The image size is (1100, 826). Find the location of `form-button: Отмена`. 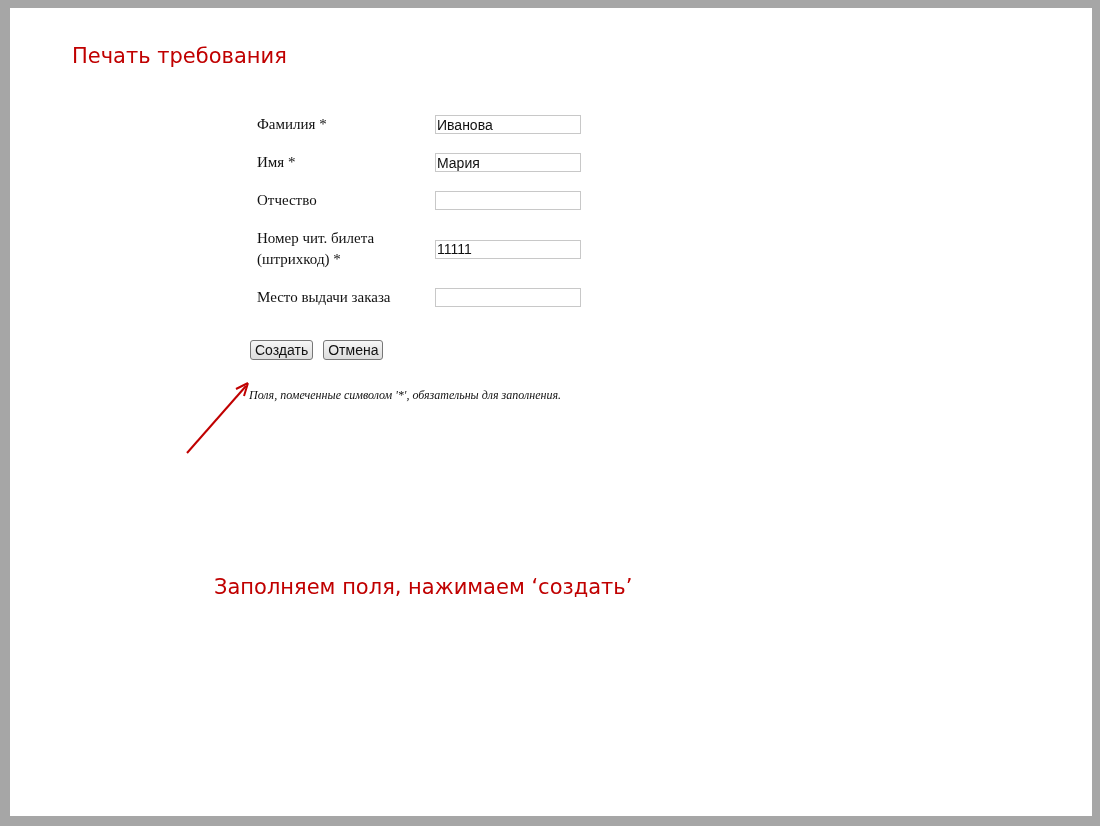

form-button: Отмена is located at coordinates (353, 350).